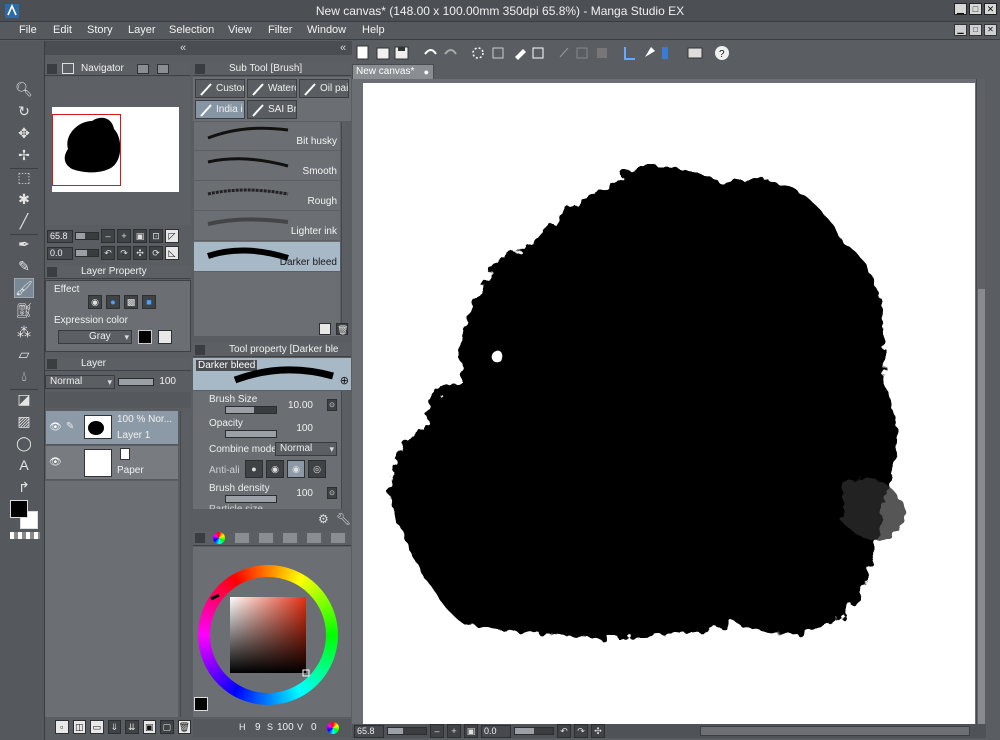 The image size is (1000, 740). I want to click on transfer-icon: ⇓, so click(114, 727).